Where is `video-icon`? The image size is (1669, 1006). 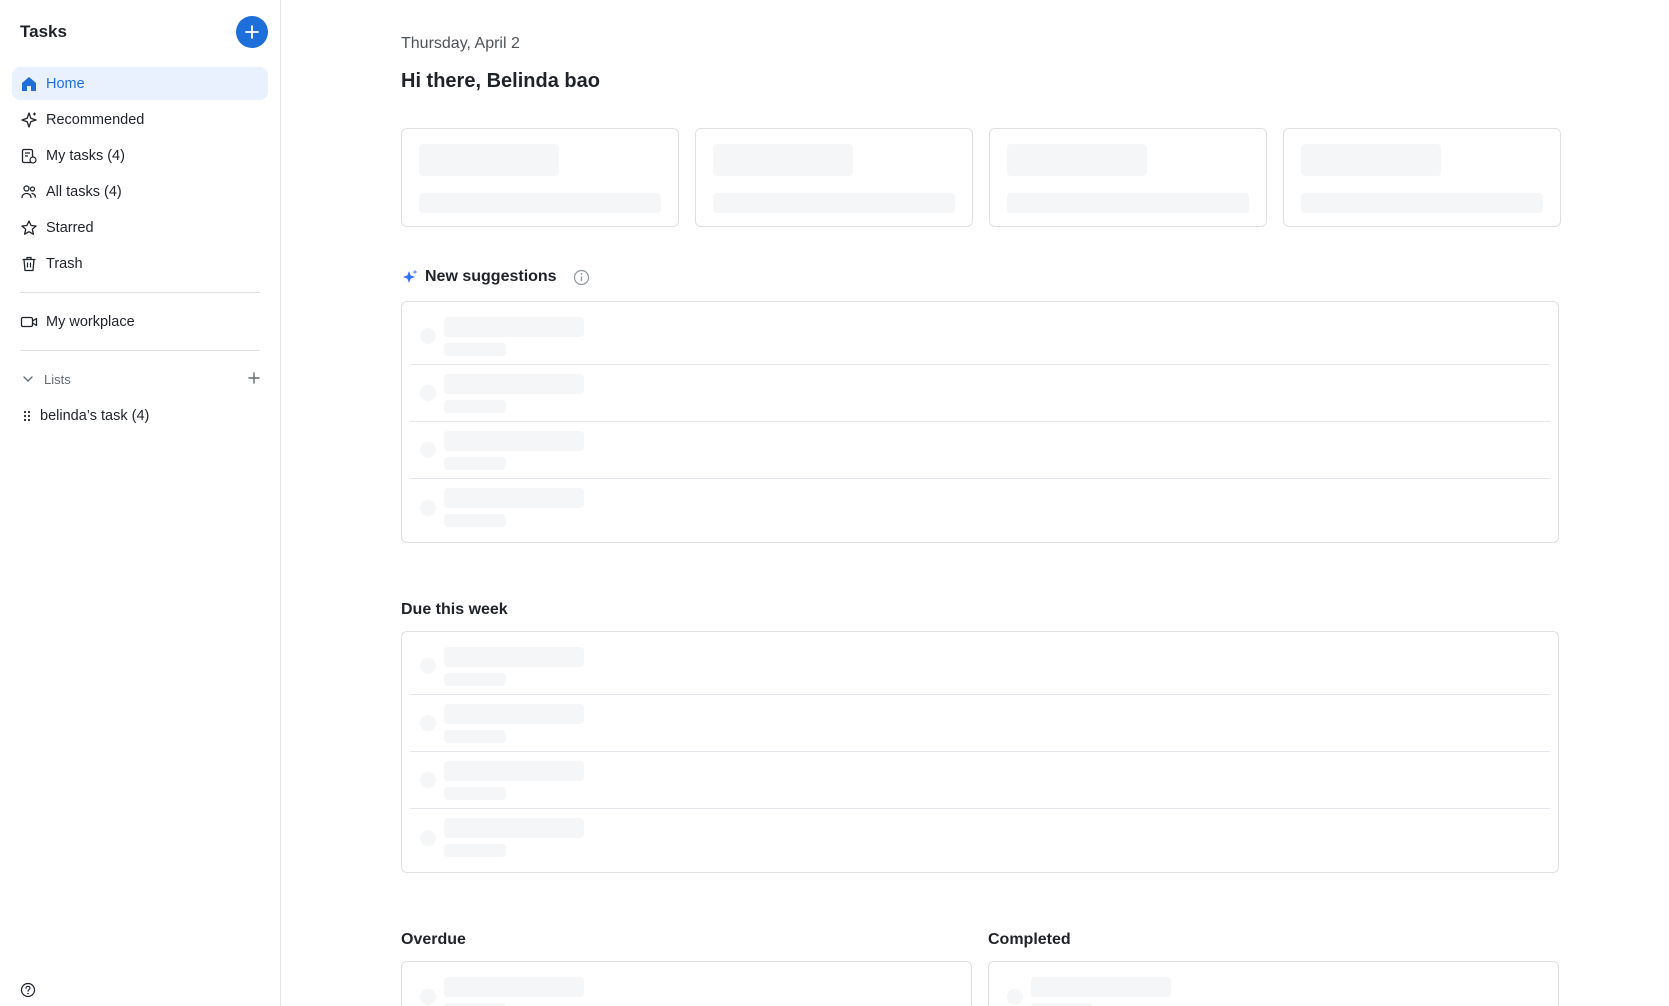 video-icon is located at coordinates (29, 322).